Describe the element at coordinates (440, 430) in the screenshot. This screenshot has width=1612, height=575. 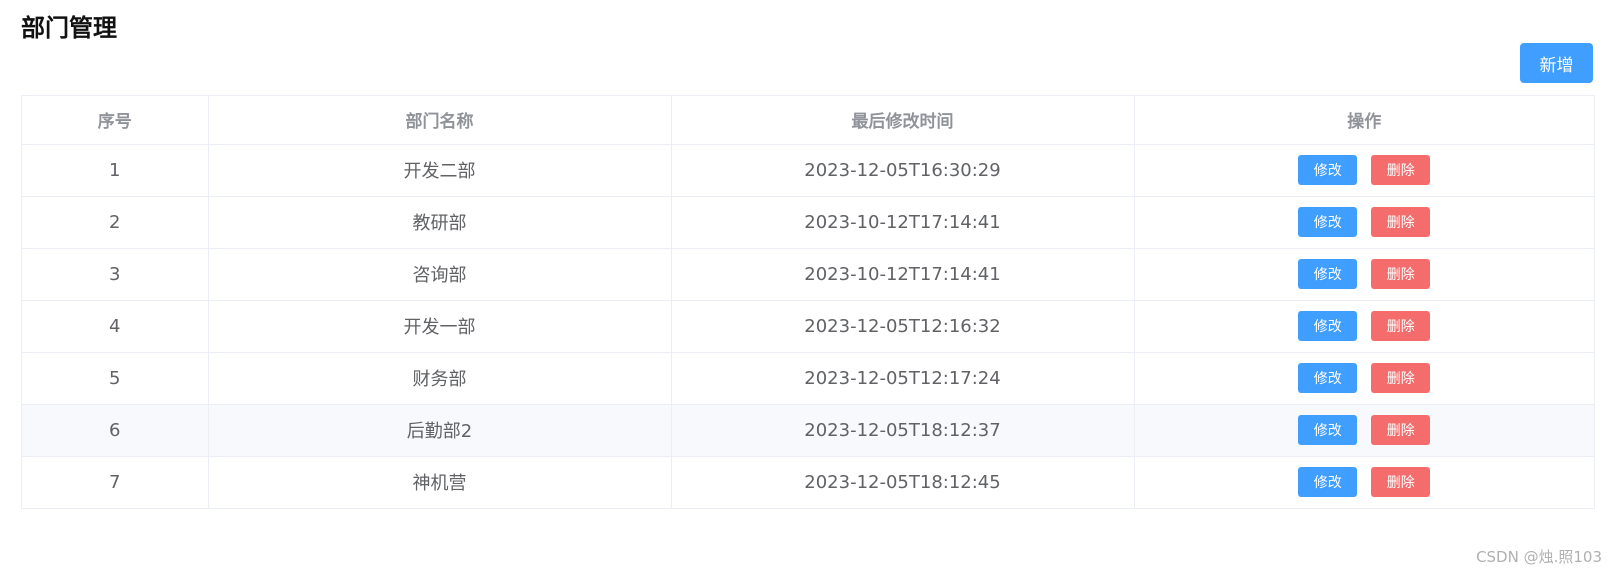
I see `cell-department-name: 后勤部2` at that location.